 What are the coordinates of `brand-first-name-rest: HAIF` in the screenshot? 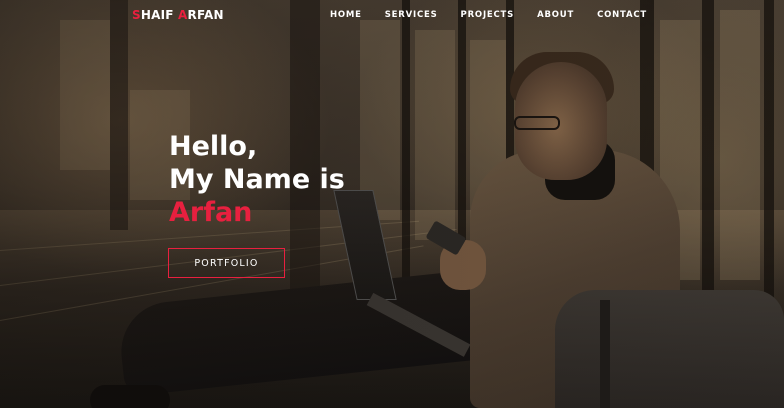 It's located at (159, 15).